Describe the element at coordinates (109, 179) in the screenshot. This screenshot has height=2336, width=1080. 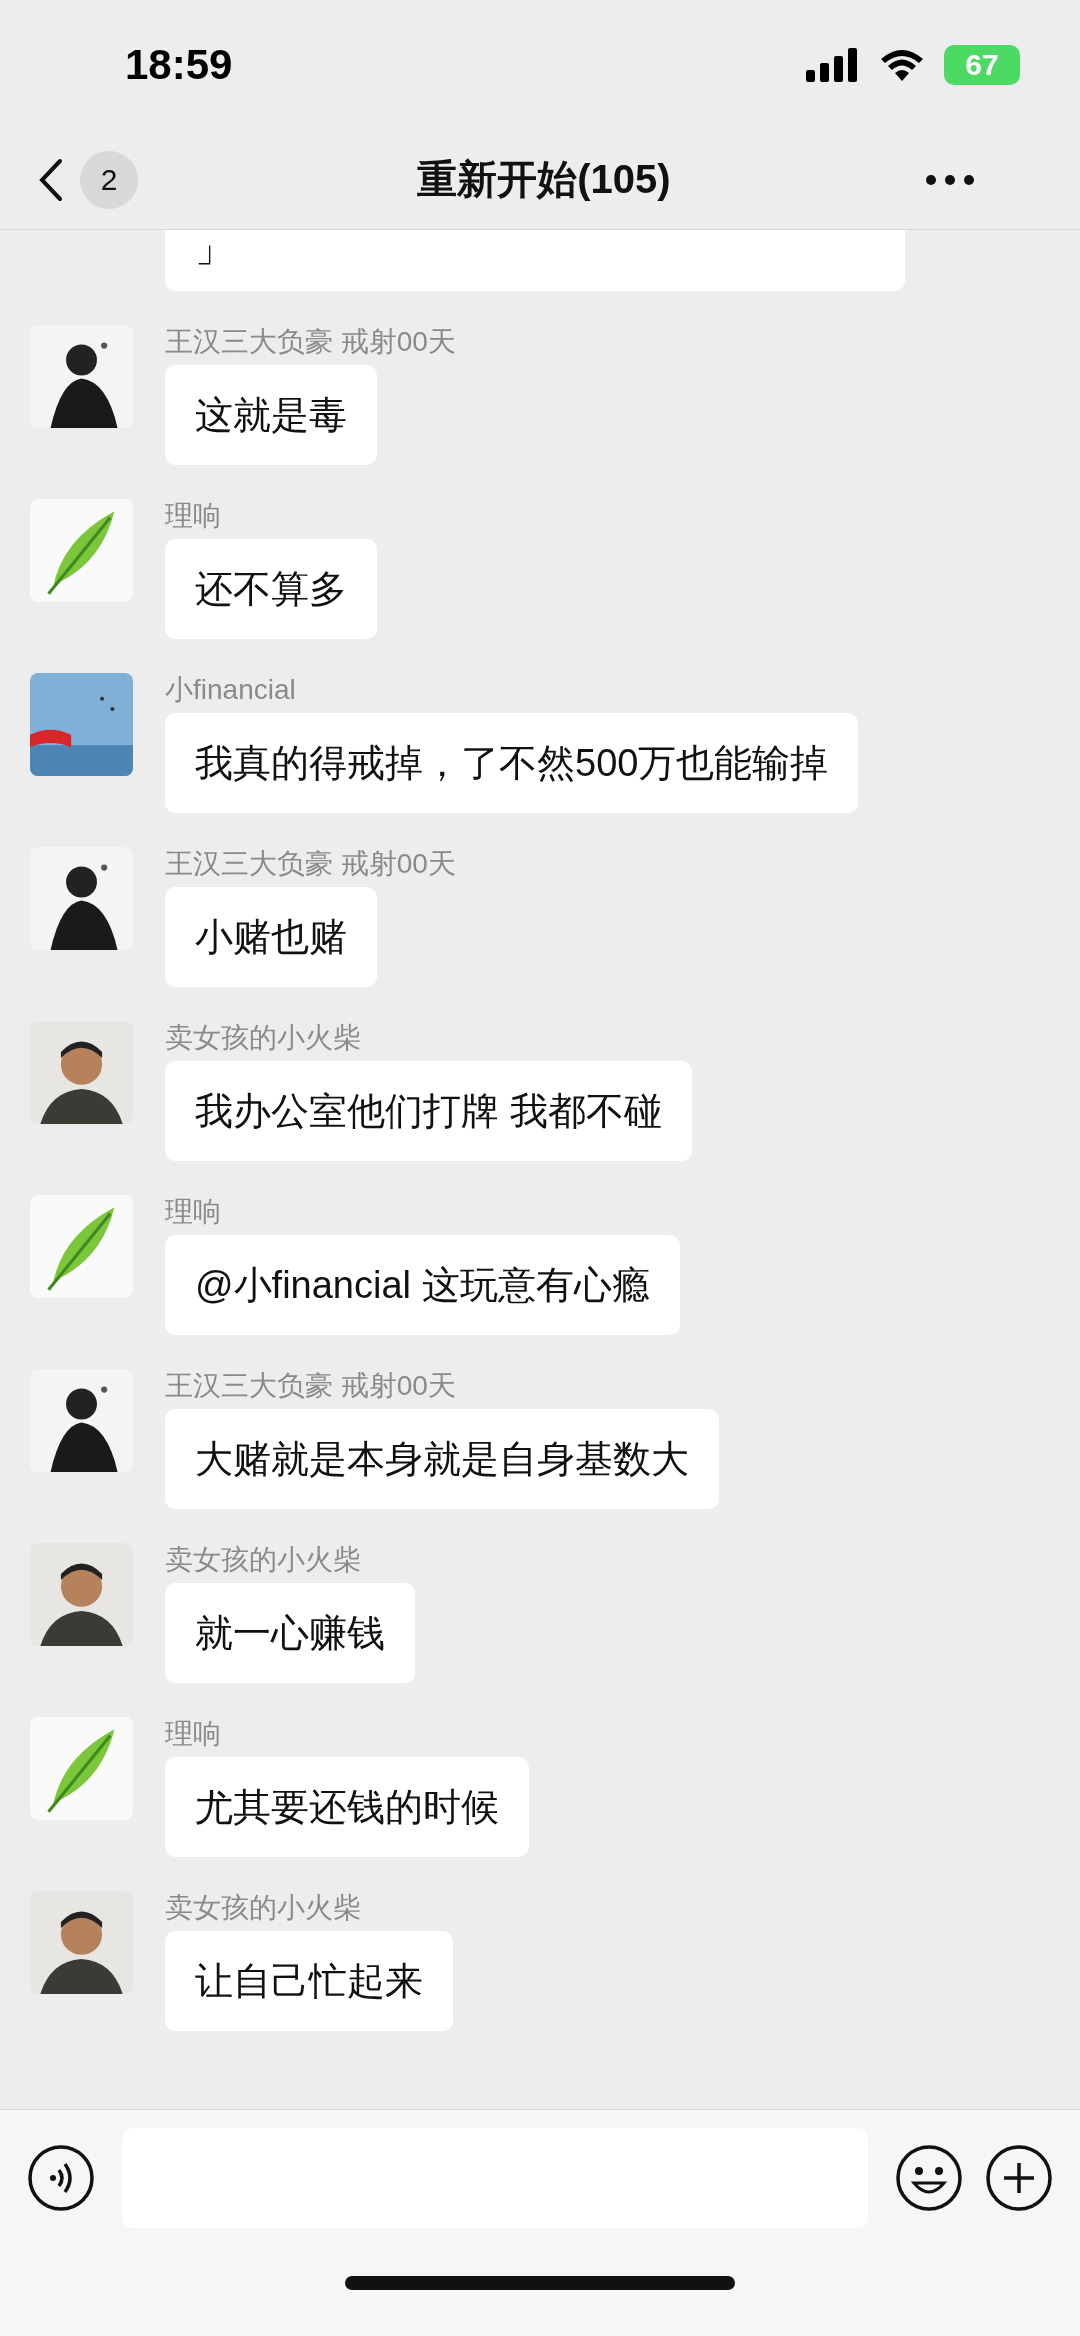
I see `unread-count: 2` at that location.